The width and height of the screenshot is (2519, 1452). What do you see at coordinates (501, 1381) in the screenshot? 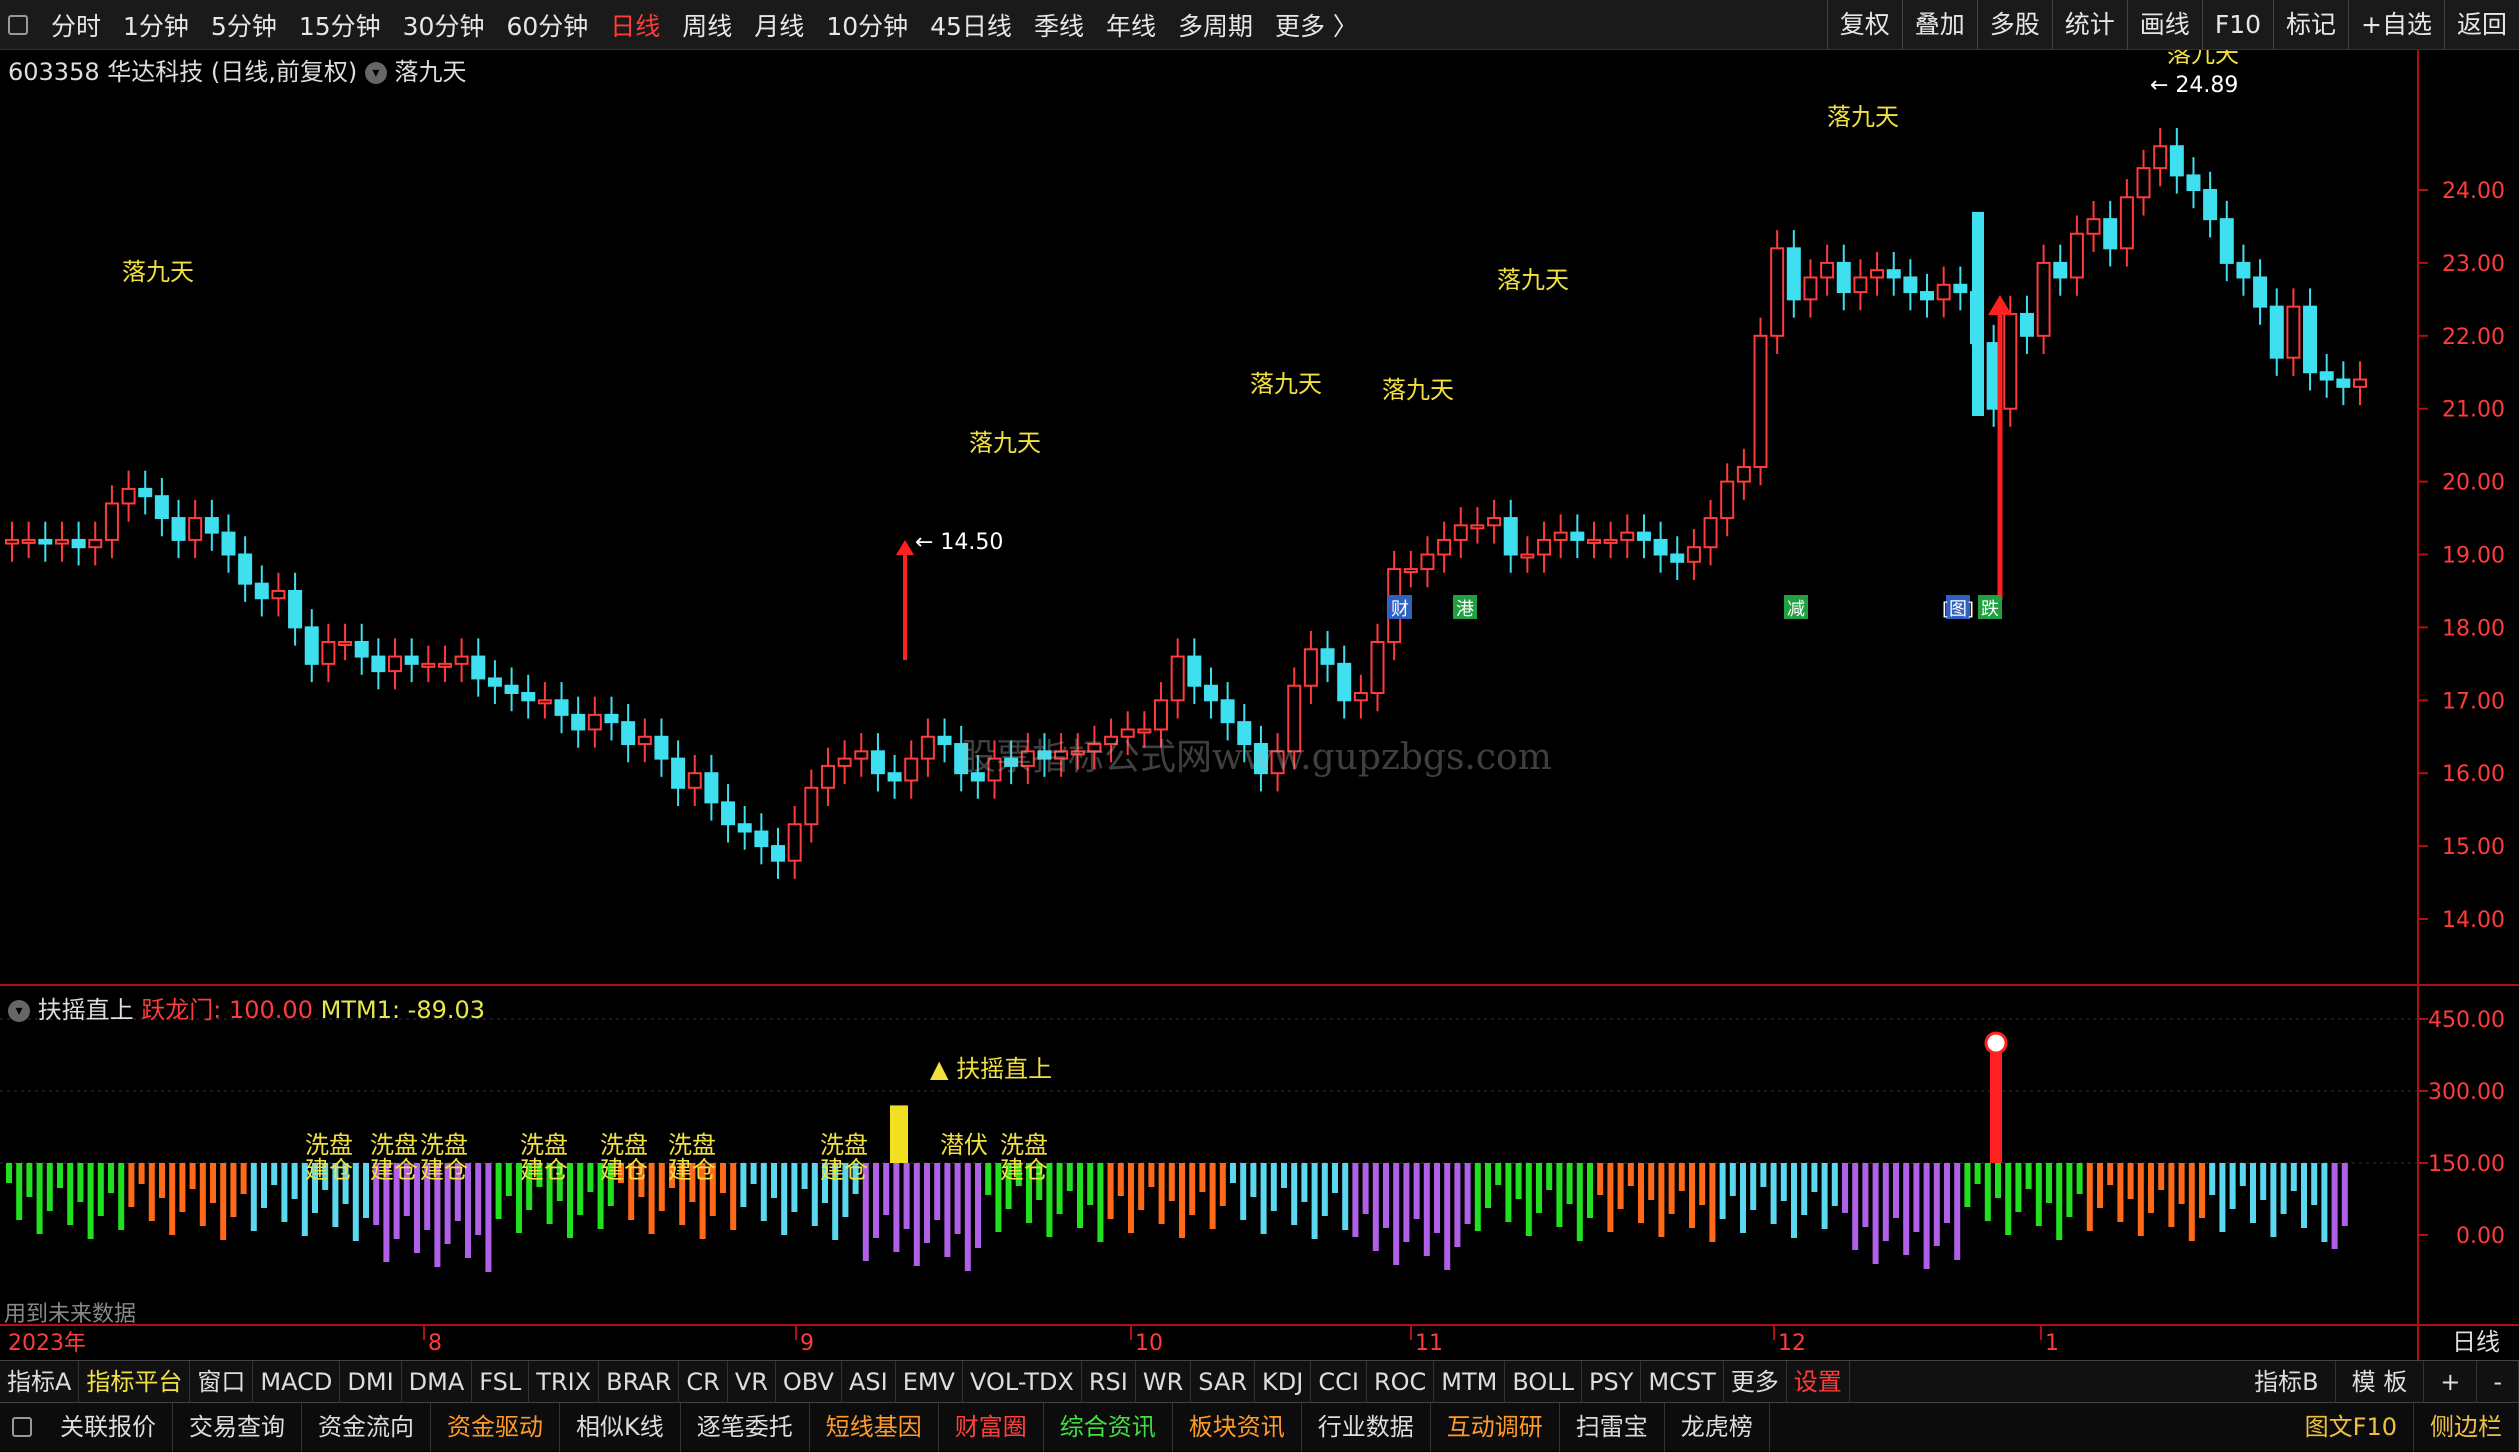
I see `indicator-tab: FSL` at bounding box center [501, 1381].